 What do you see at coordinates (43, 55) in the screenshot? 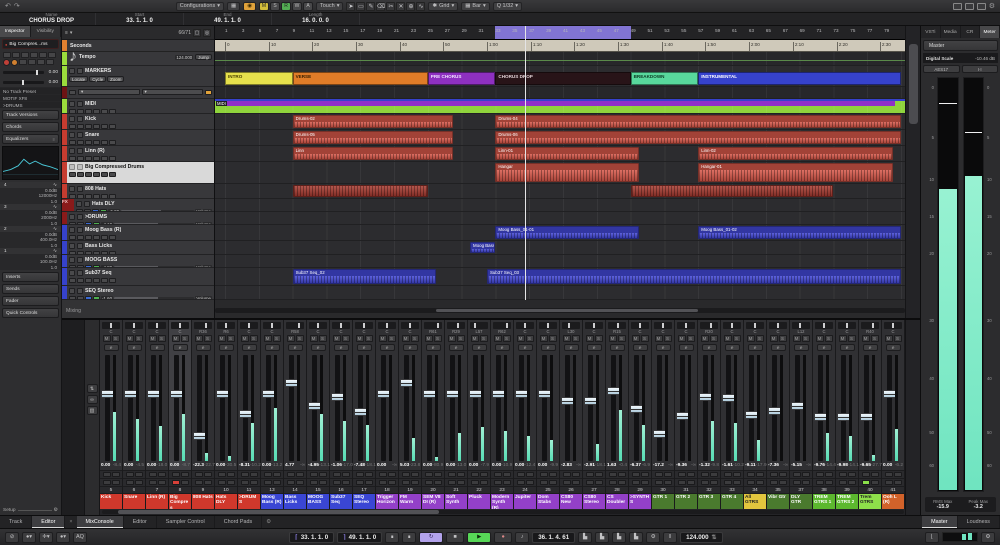
I see `edit-button` at bounding box center [43, 55].